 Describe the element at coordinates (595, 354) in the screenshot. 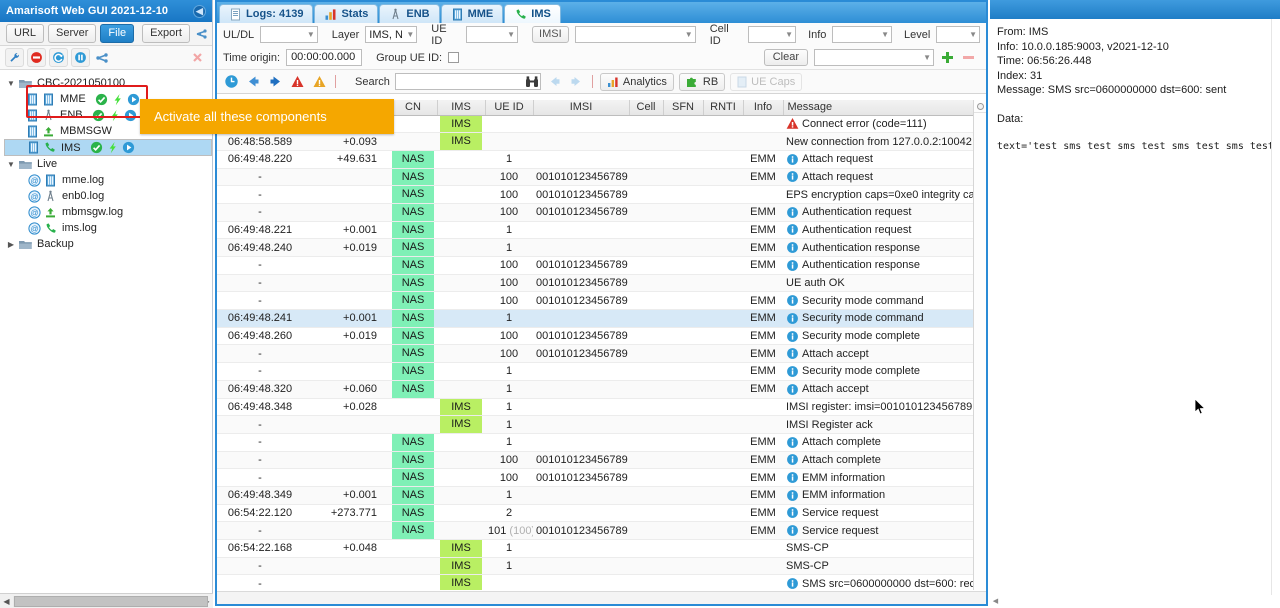

I see `table-row: - NAS 100 001010123456789 EMM Attach accept` at that location.